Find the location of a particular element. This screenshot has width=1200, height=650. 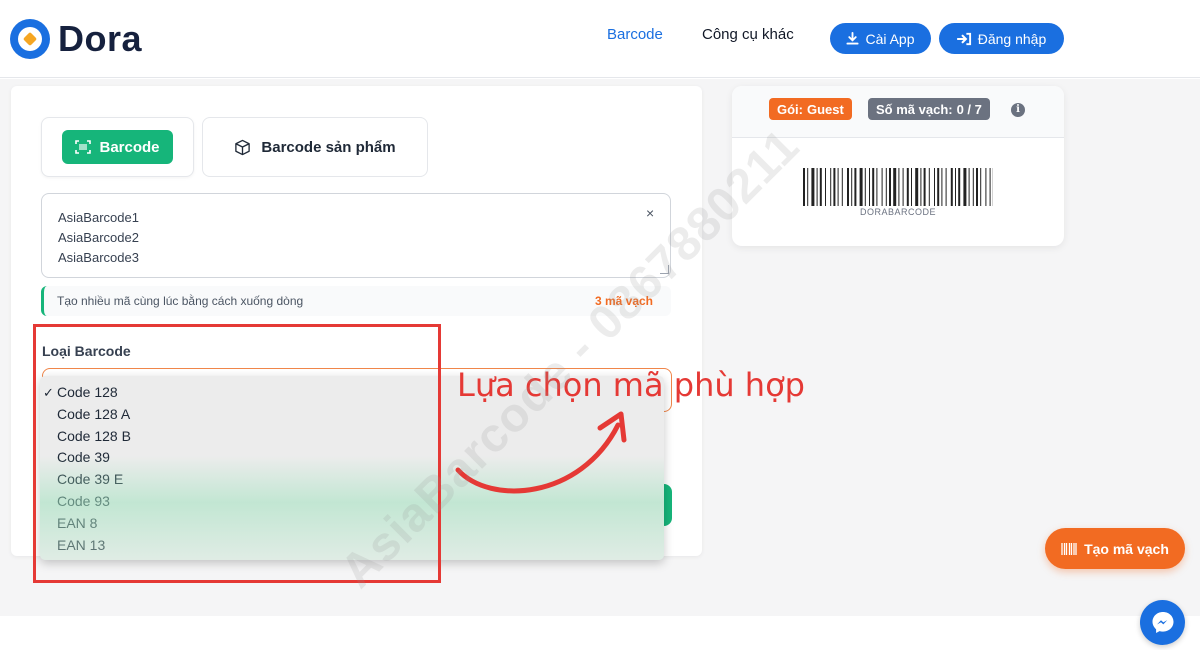

messenger-chat-button is located at coordinates (1162, 622).